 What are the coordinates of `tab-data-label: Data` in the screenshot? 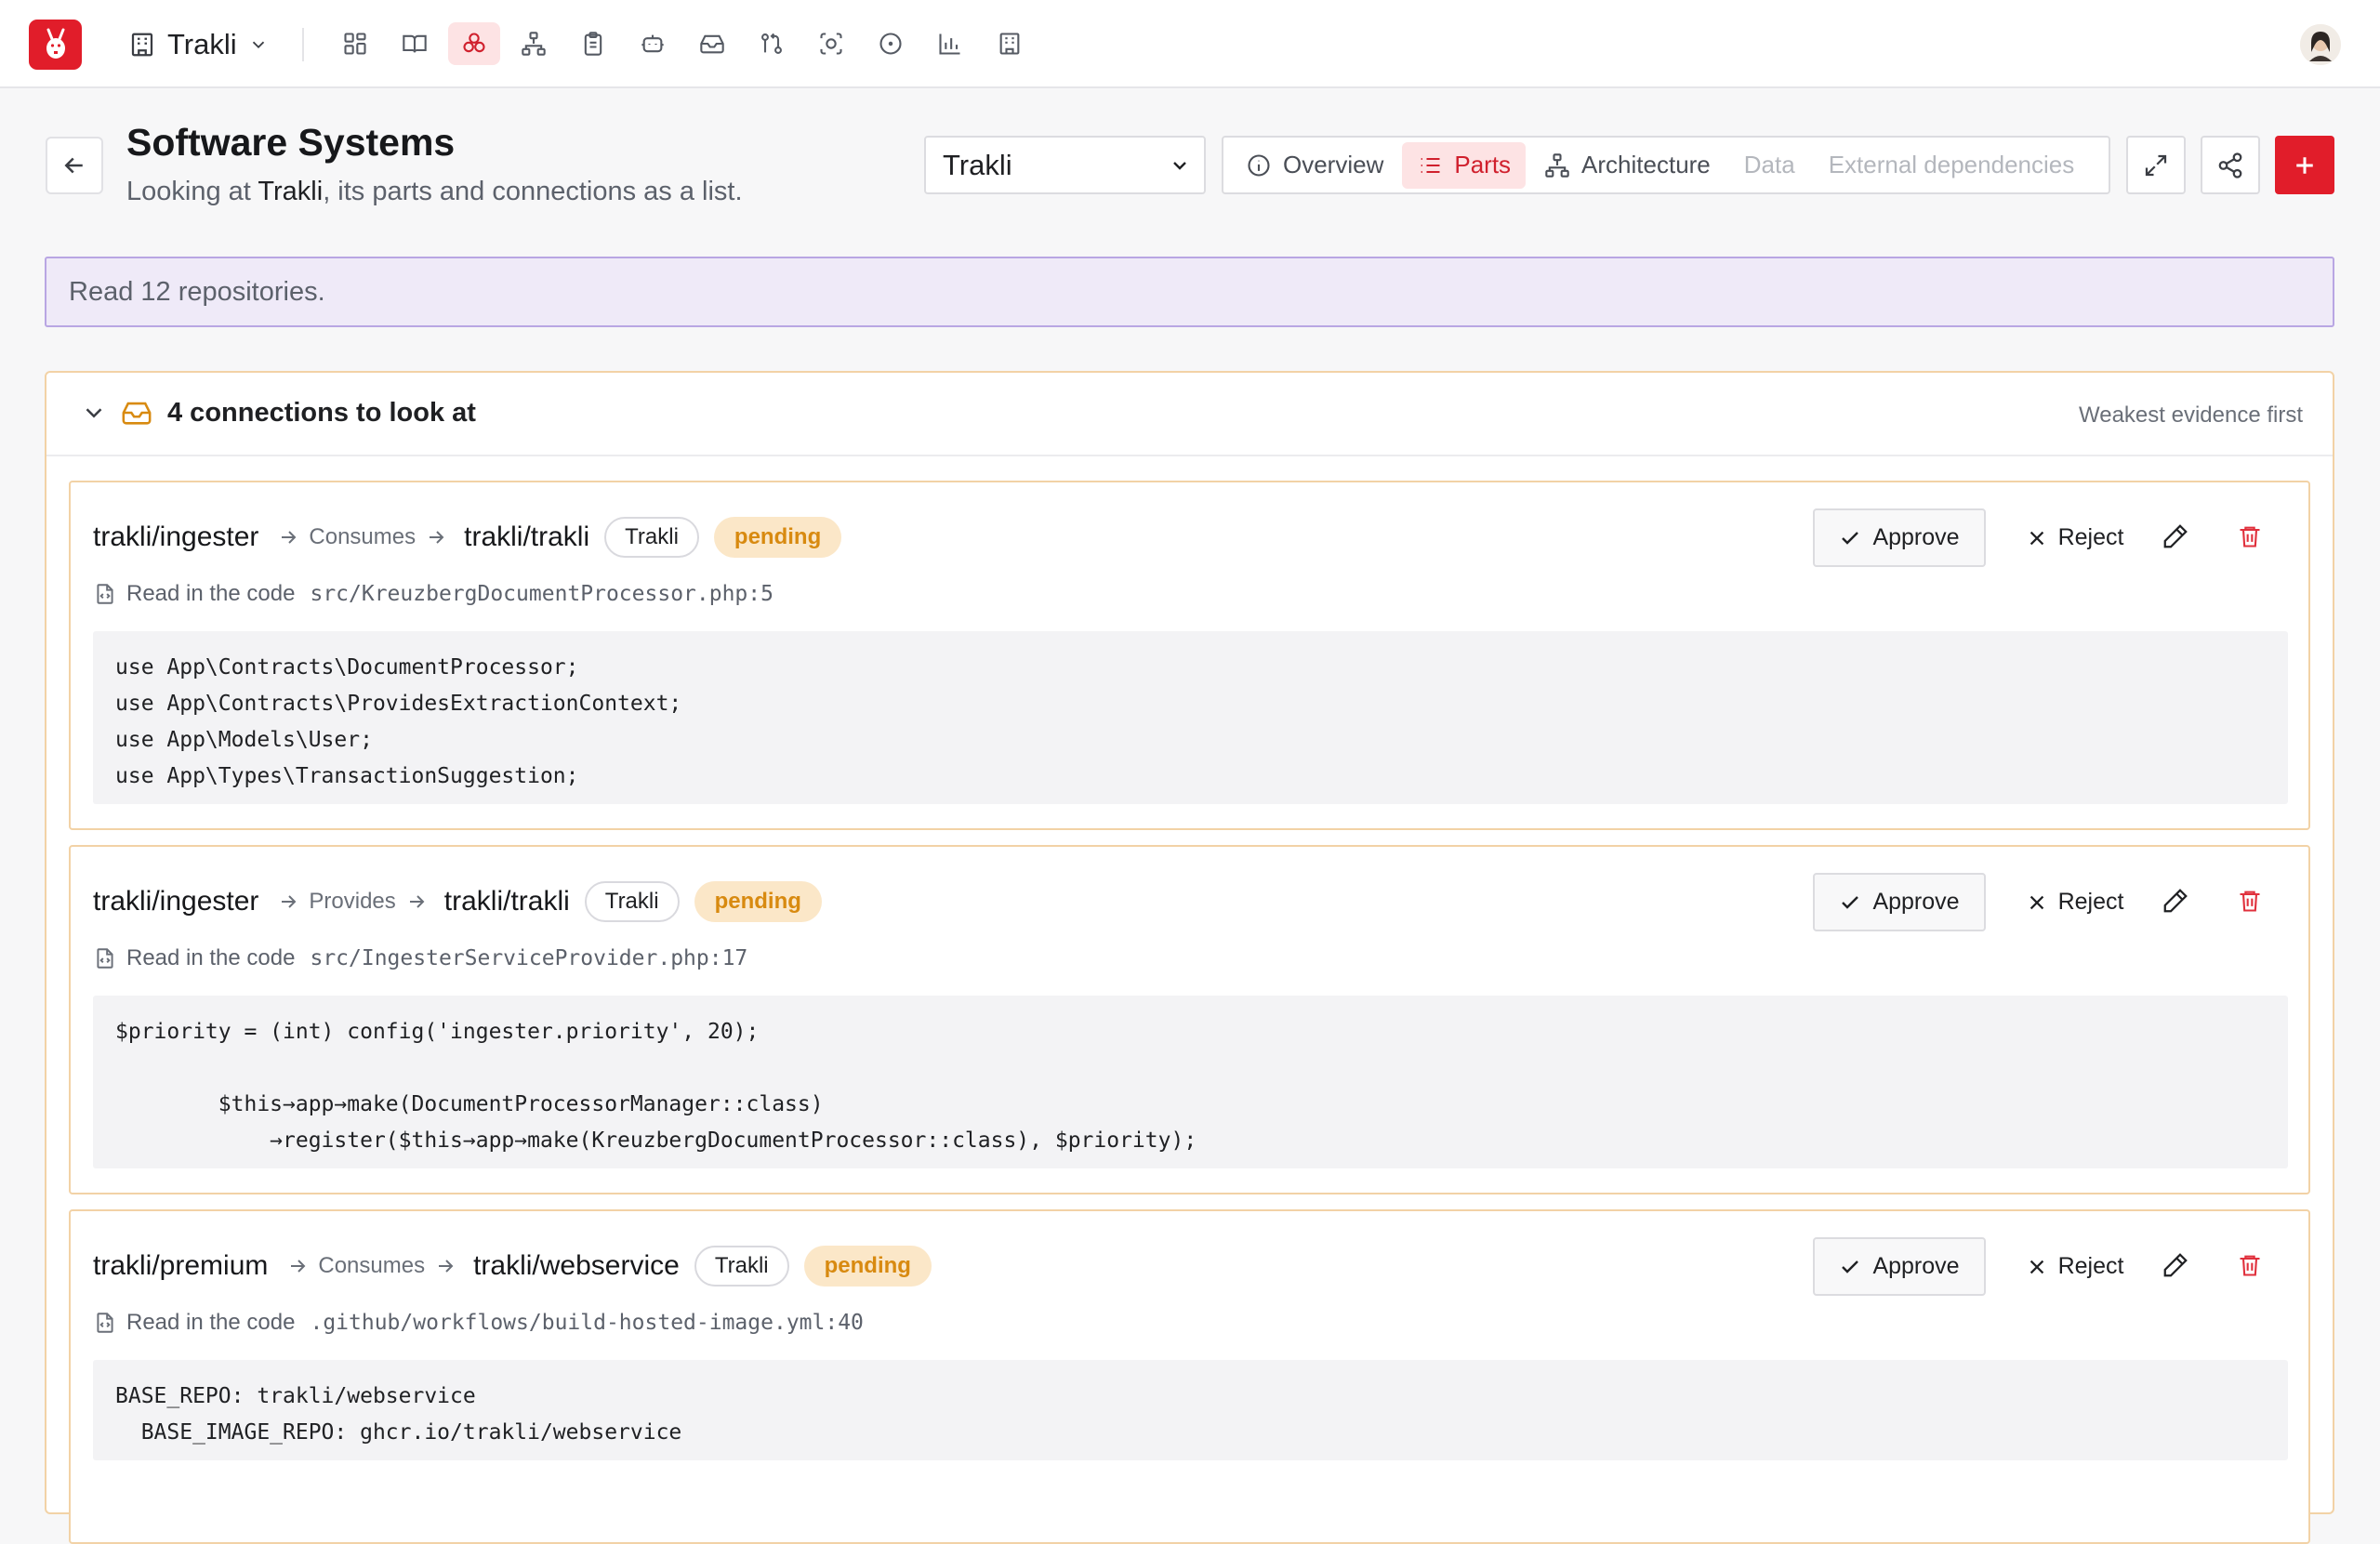 It's located at (1769, 165).